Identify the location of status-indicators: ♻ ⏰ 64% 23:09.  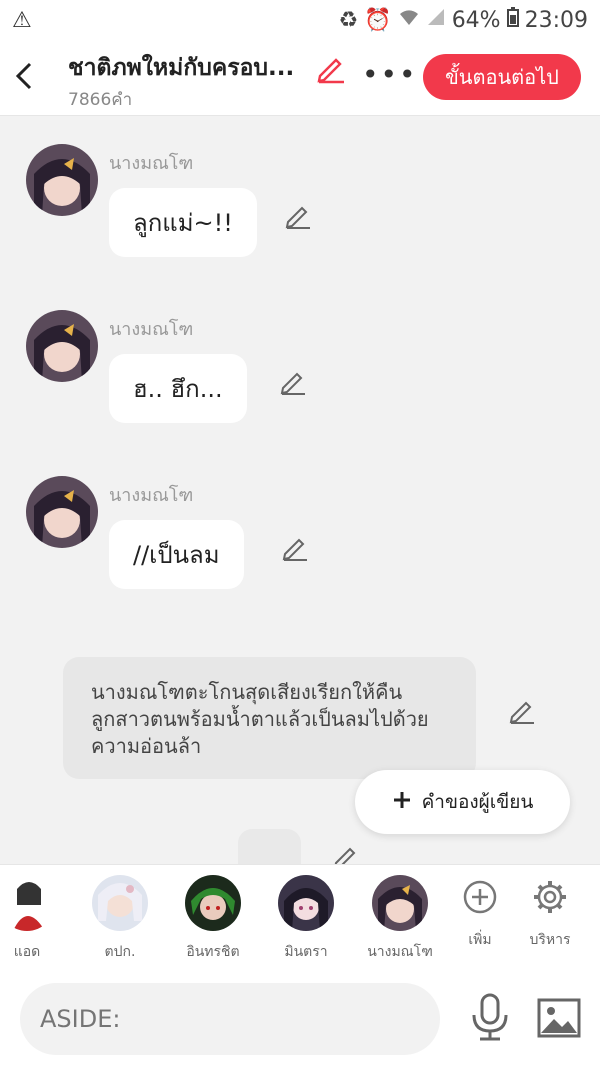
(463, 20).